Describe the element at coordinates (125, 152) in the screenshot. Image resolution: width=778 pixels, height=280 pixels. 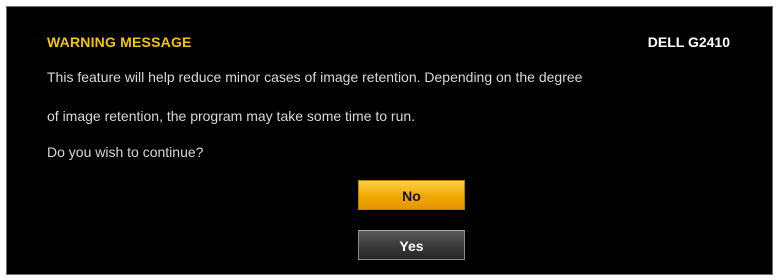
I see `confirm-question: Do you wish to continue?` at that location.